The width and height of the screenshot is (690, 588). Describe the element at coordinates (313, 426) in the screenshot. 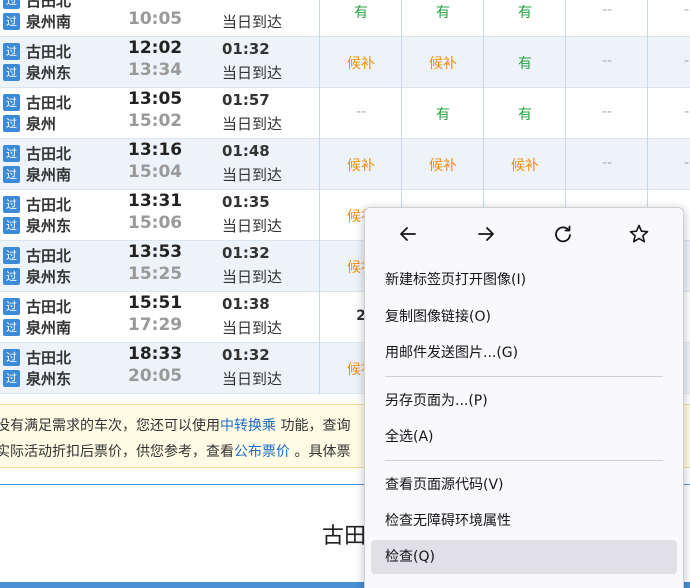

I see `notice-text: 功能，查询` at that location.